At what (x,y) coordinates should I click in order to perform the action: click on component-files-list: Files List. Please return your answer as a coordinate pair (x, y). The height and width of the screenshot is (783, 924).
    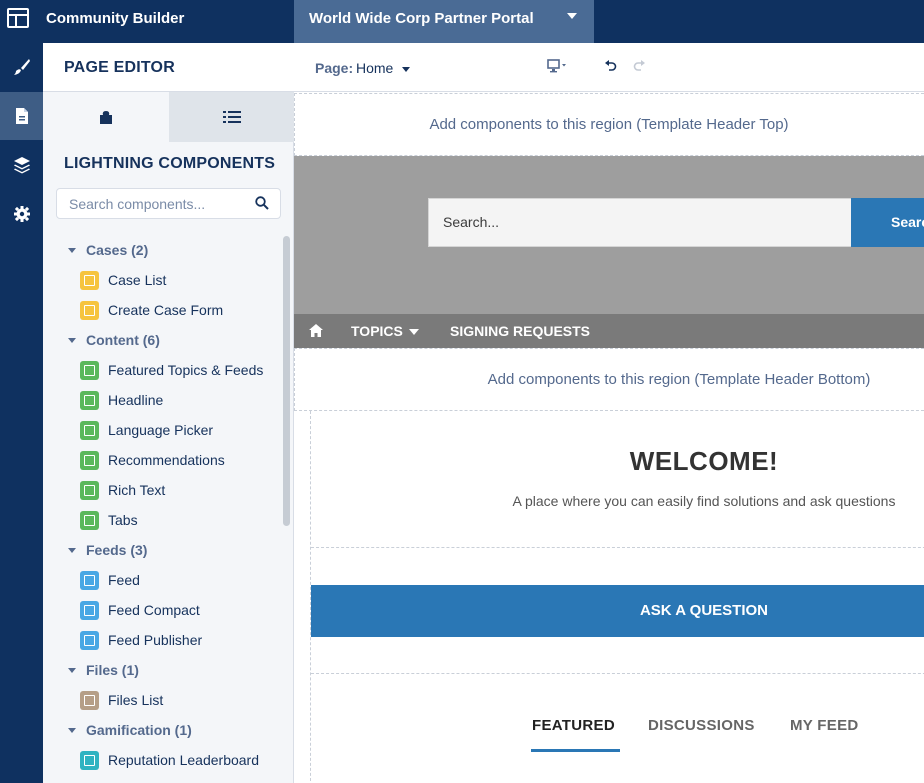
    Looking at the image, I should click on (162, 700).